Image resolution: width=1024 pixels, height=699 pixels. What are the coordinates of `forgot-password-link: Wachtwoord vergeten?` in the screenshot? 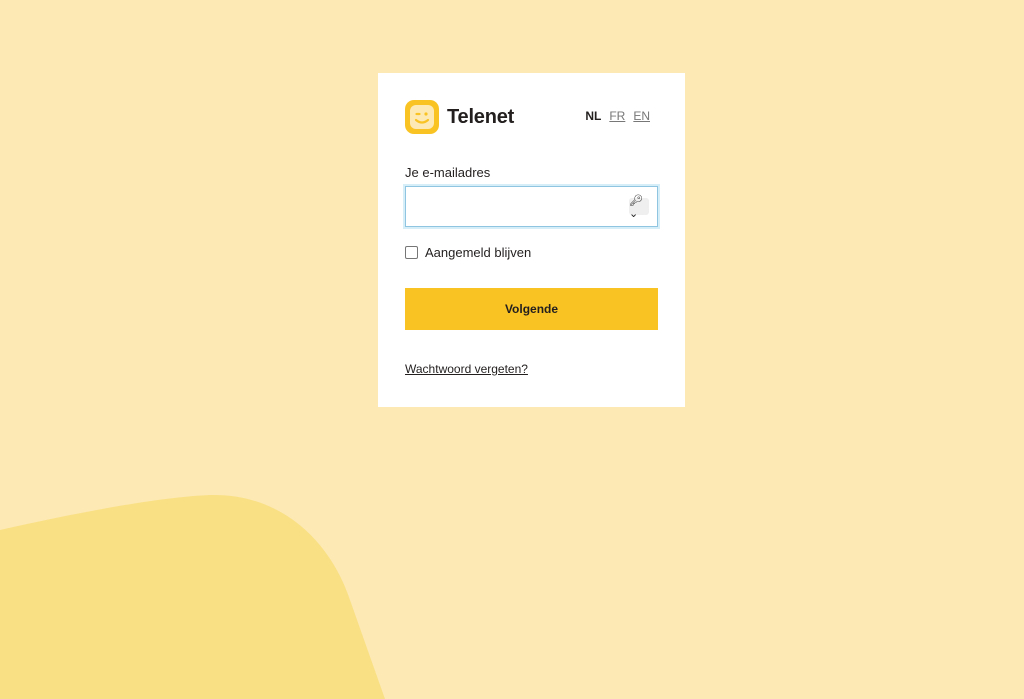 It's located at (466, 369).